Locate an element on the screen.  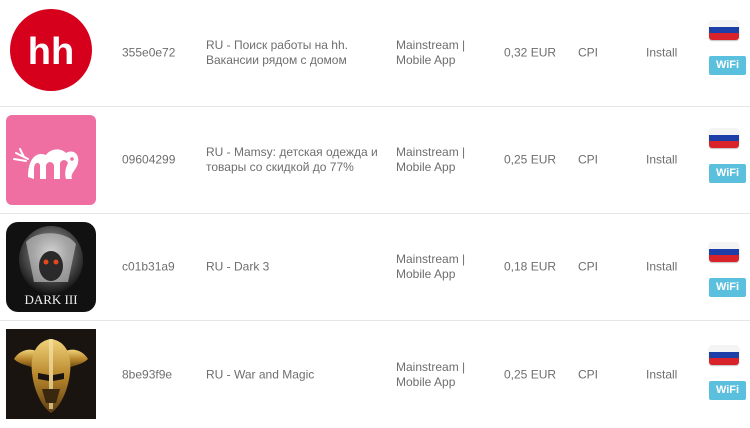
offer-payout: 0,18 EUR is located at coordinates (530, 266).